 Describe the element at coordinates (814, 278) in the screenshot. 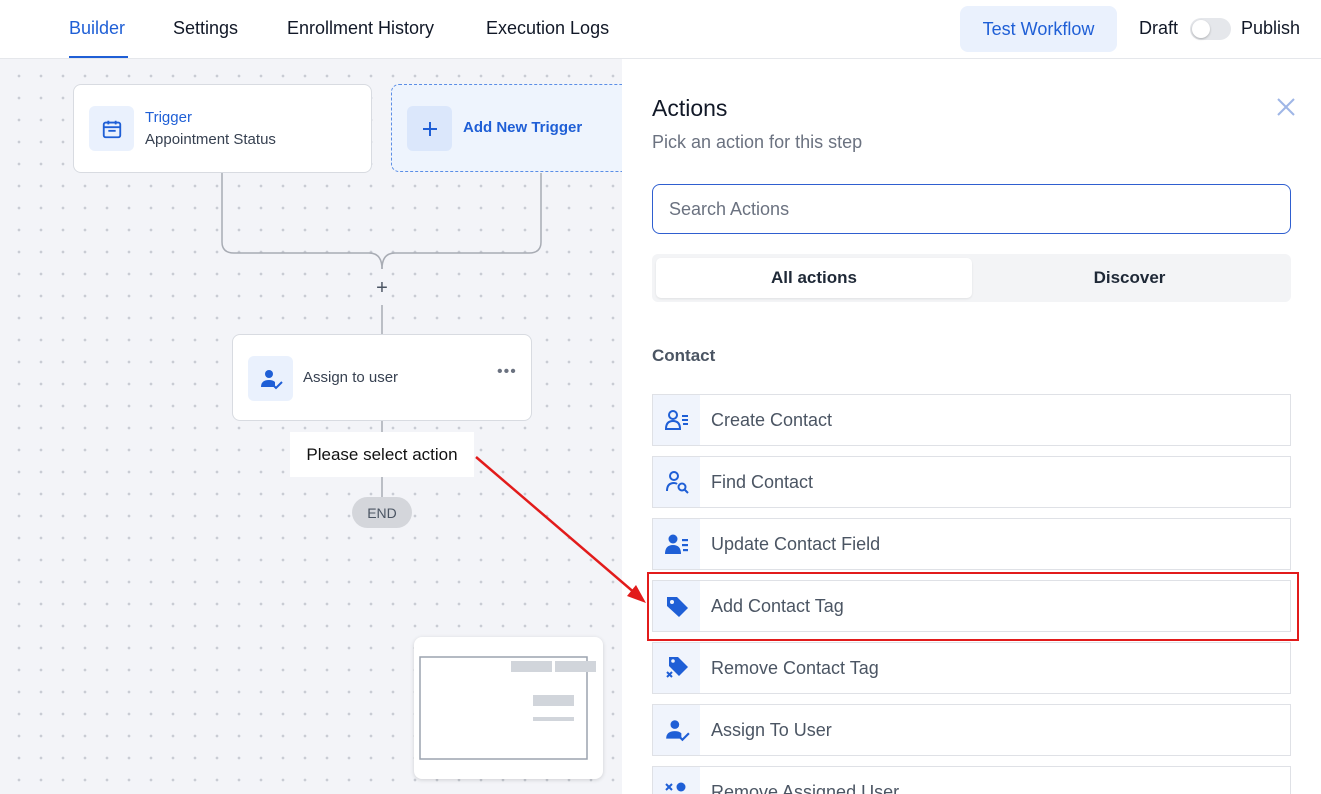

I see `tab-all-actions: All actions` at that location.